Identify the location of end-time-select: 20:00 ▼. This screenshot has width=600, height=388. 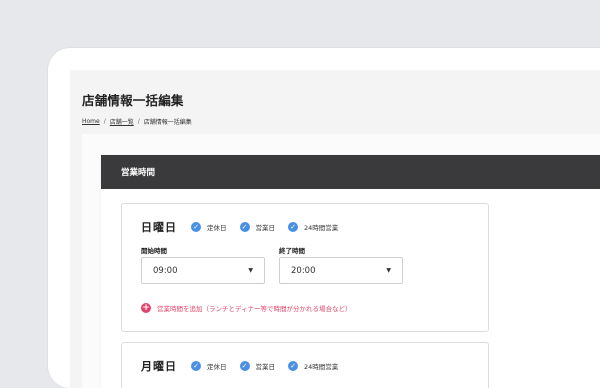
(341, 270).